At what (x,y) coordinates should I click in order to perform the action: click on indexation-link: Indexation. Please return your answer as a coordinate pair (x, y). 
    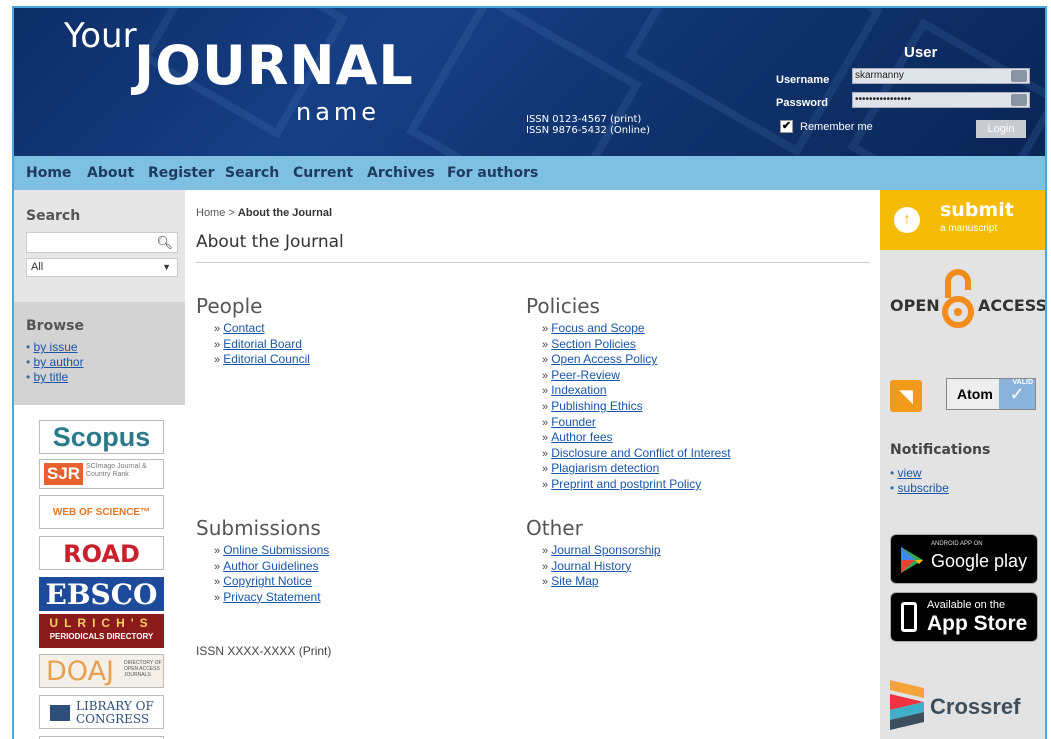
    Looking at the image, I should click on (578, 390).